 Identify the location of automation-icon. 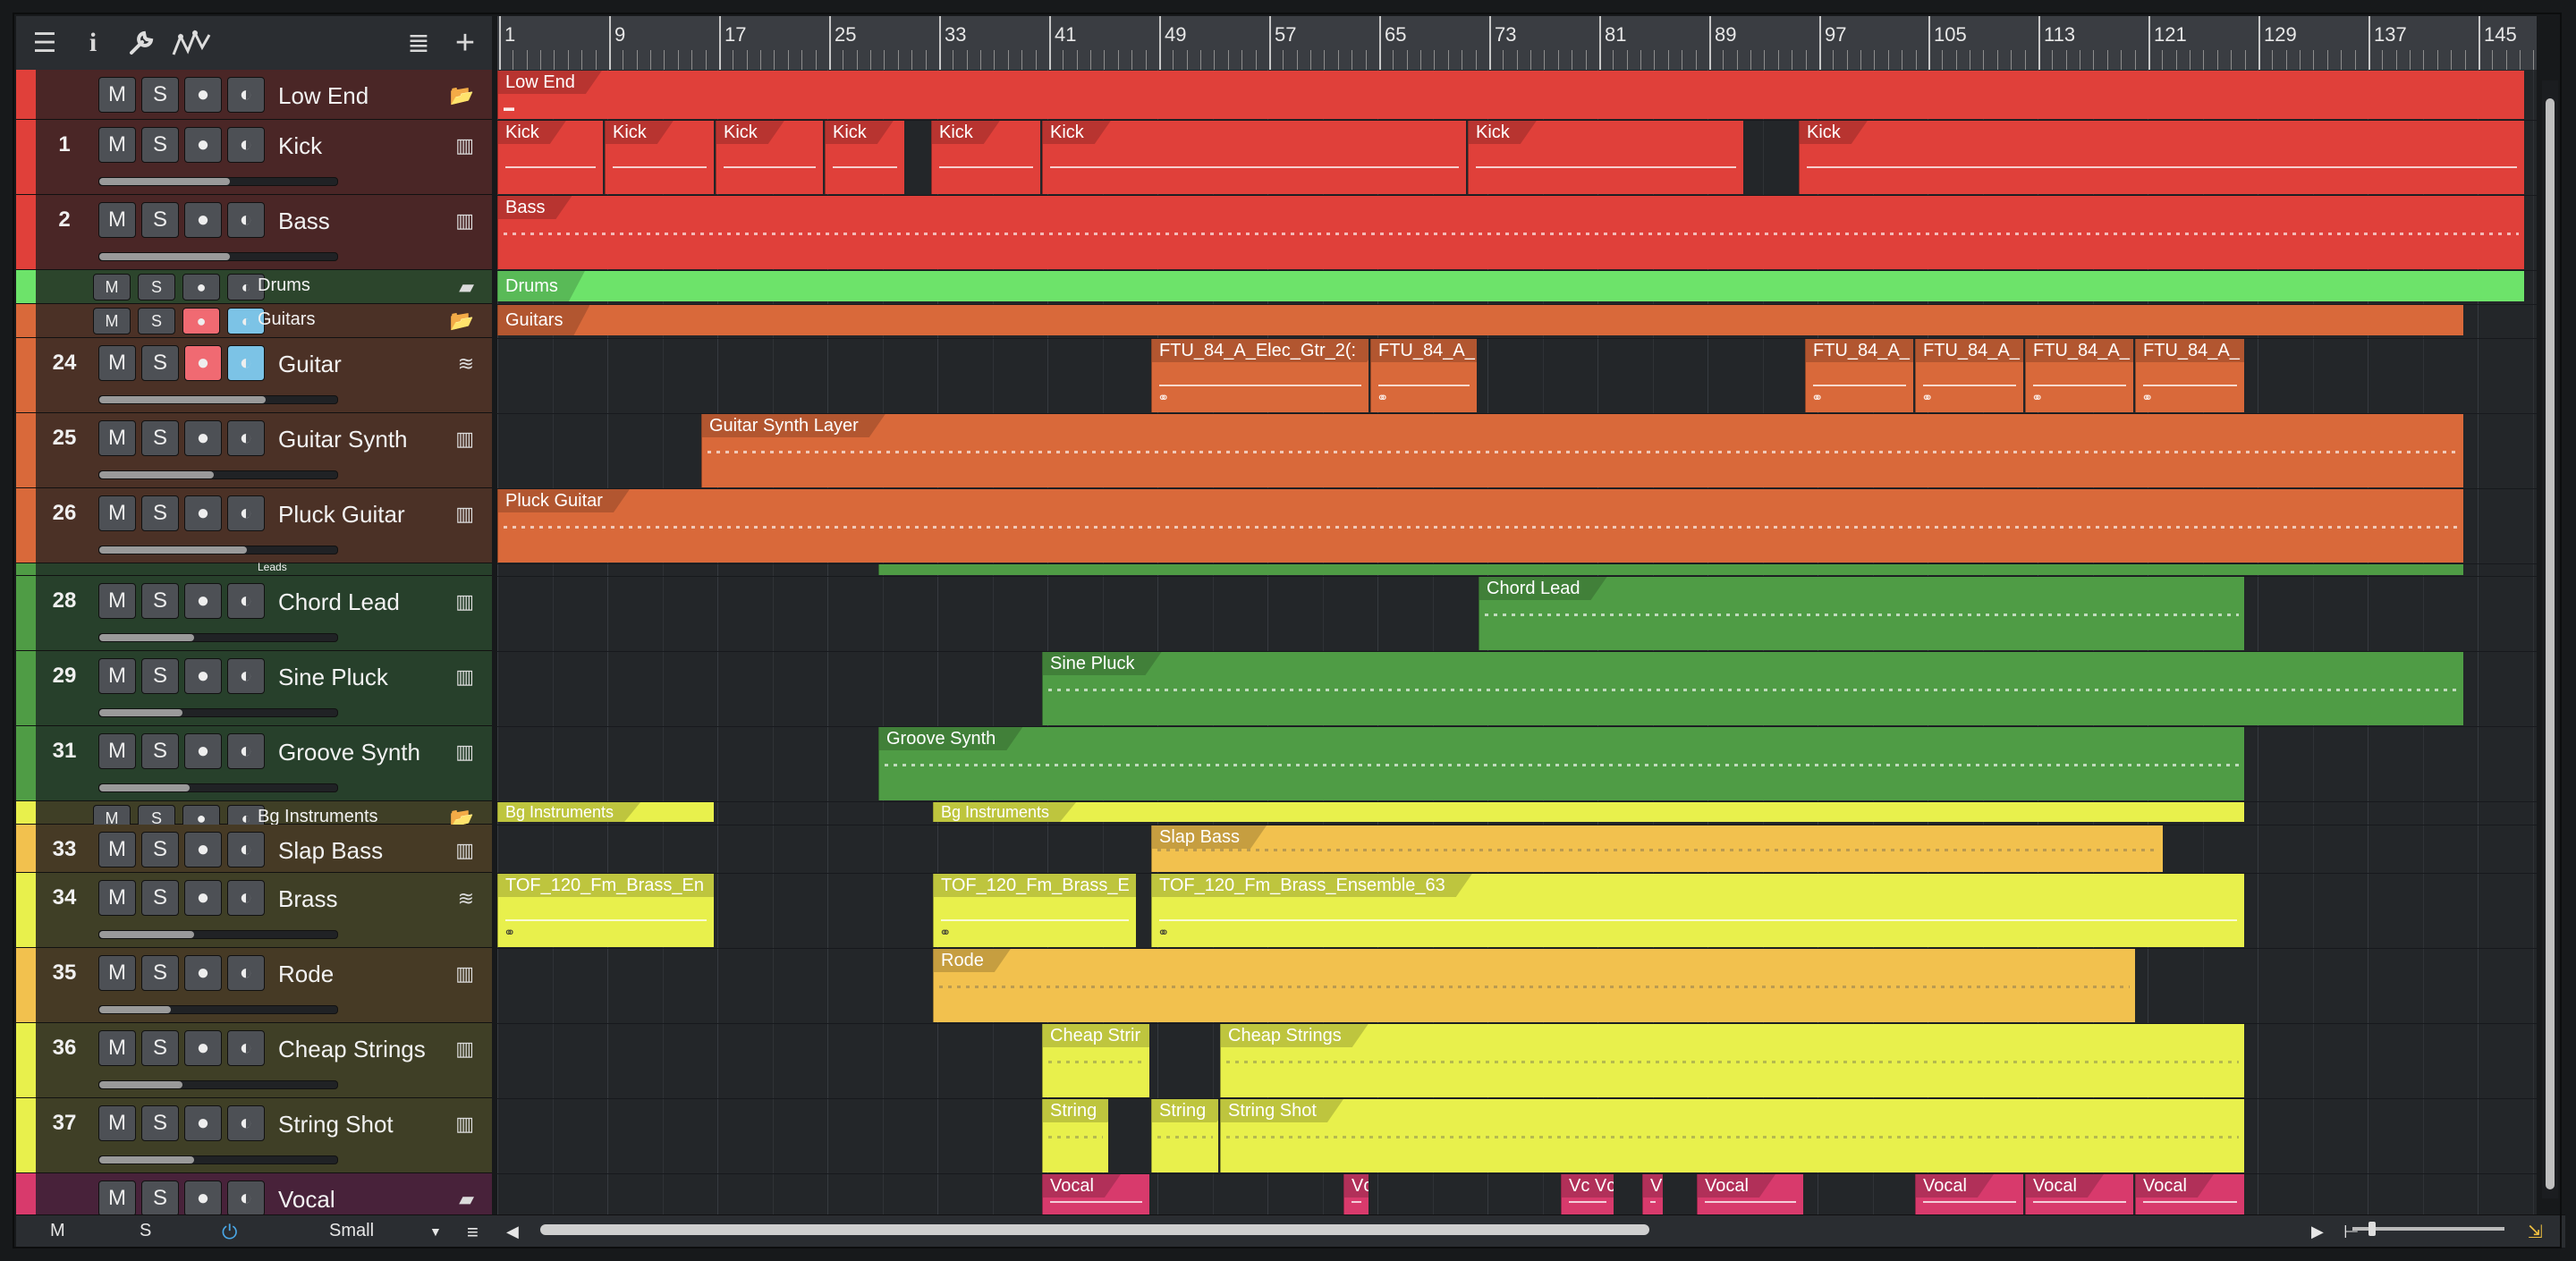
(191, 43).